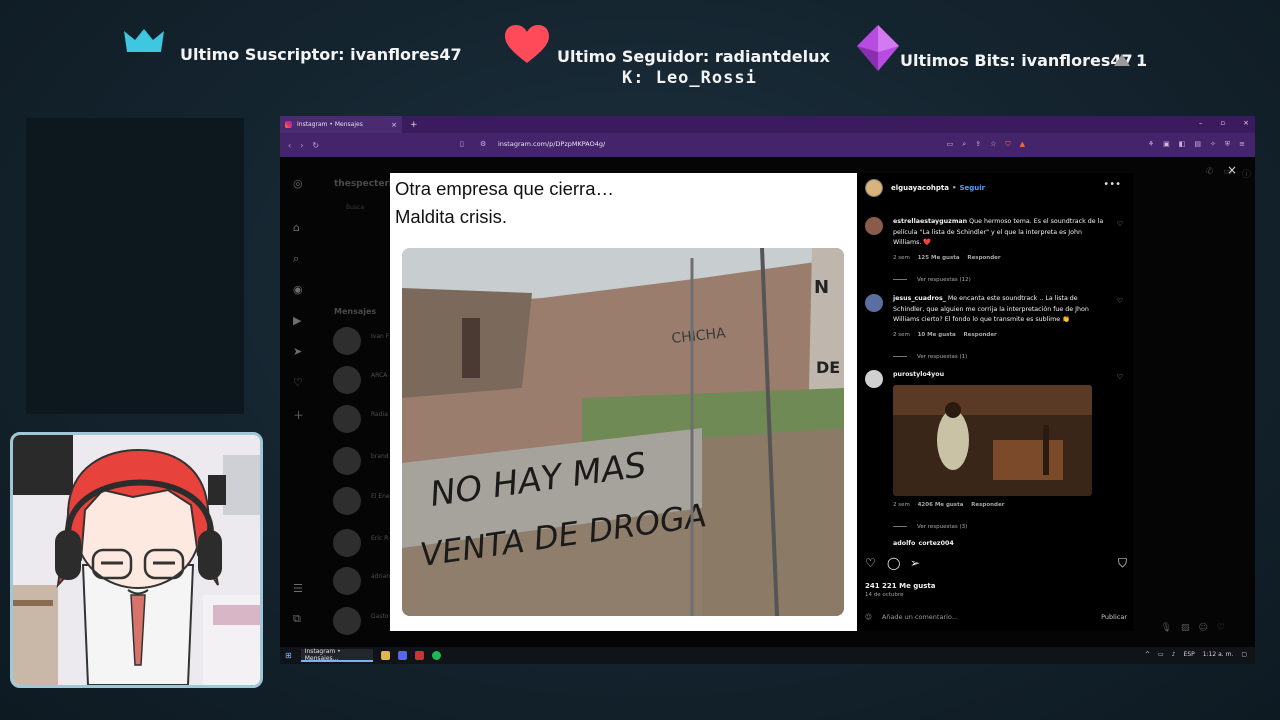 This screenshot has height=720, width=1280. I want to click on conversation-name: Gasto, so click(380, 616).